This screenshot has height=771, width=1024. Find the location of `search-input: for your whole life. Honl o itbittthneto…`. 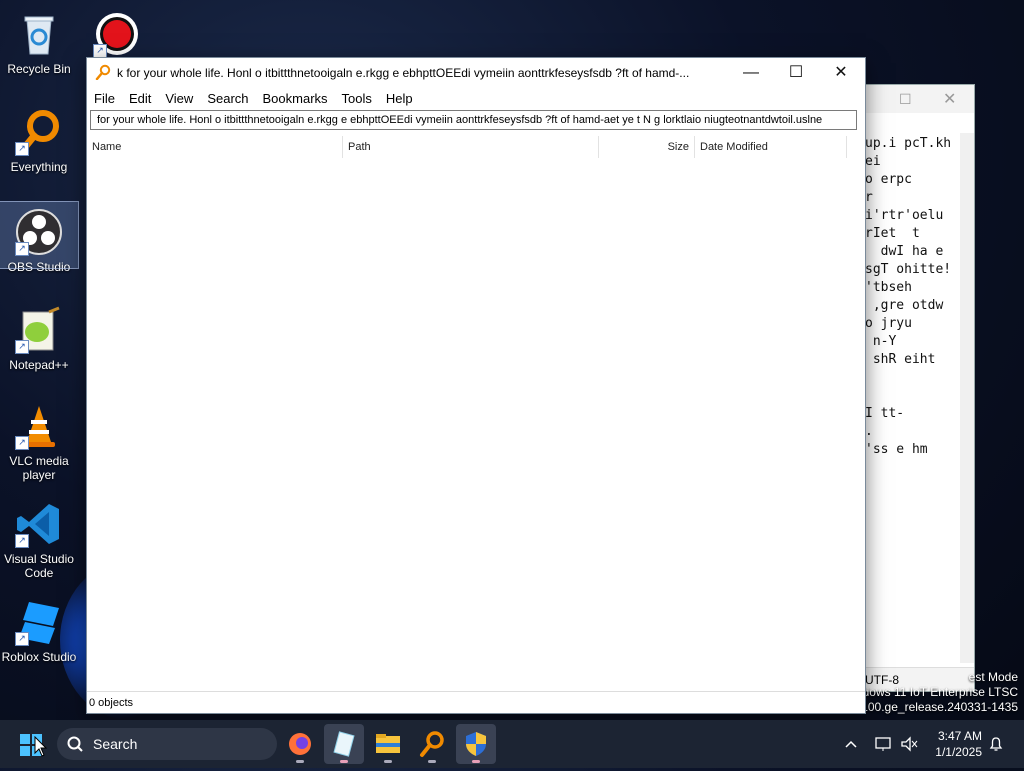

search-input: for your whole life. Honl o itbittthneto… is located at coordinates (473, 120).